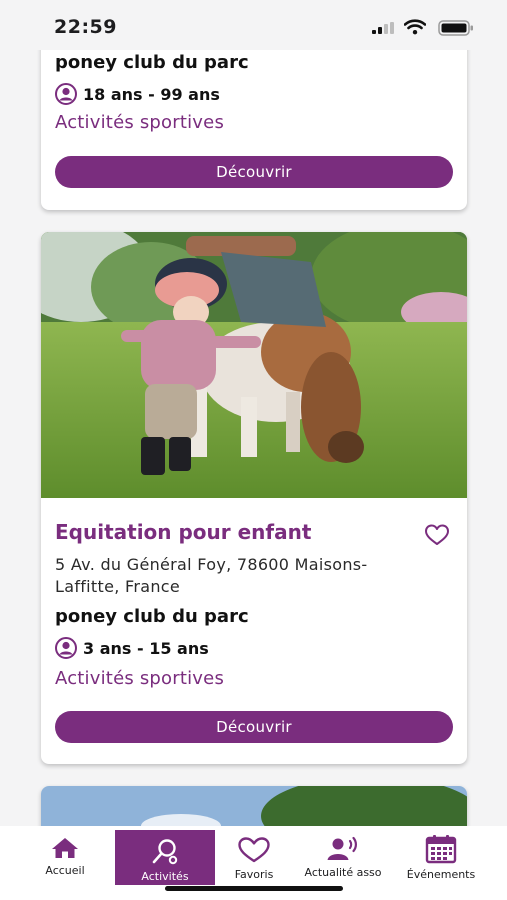  I want to click on search-activity-icon, so click(165, 852).